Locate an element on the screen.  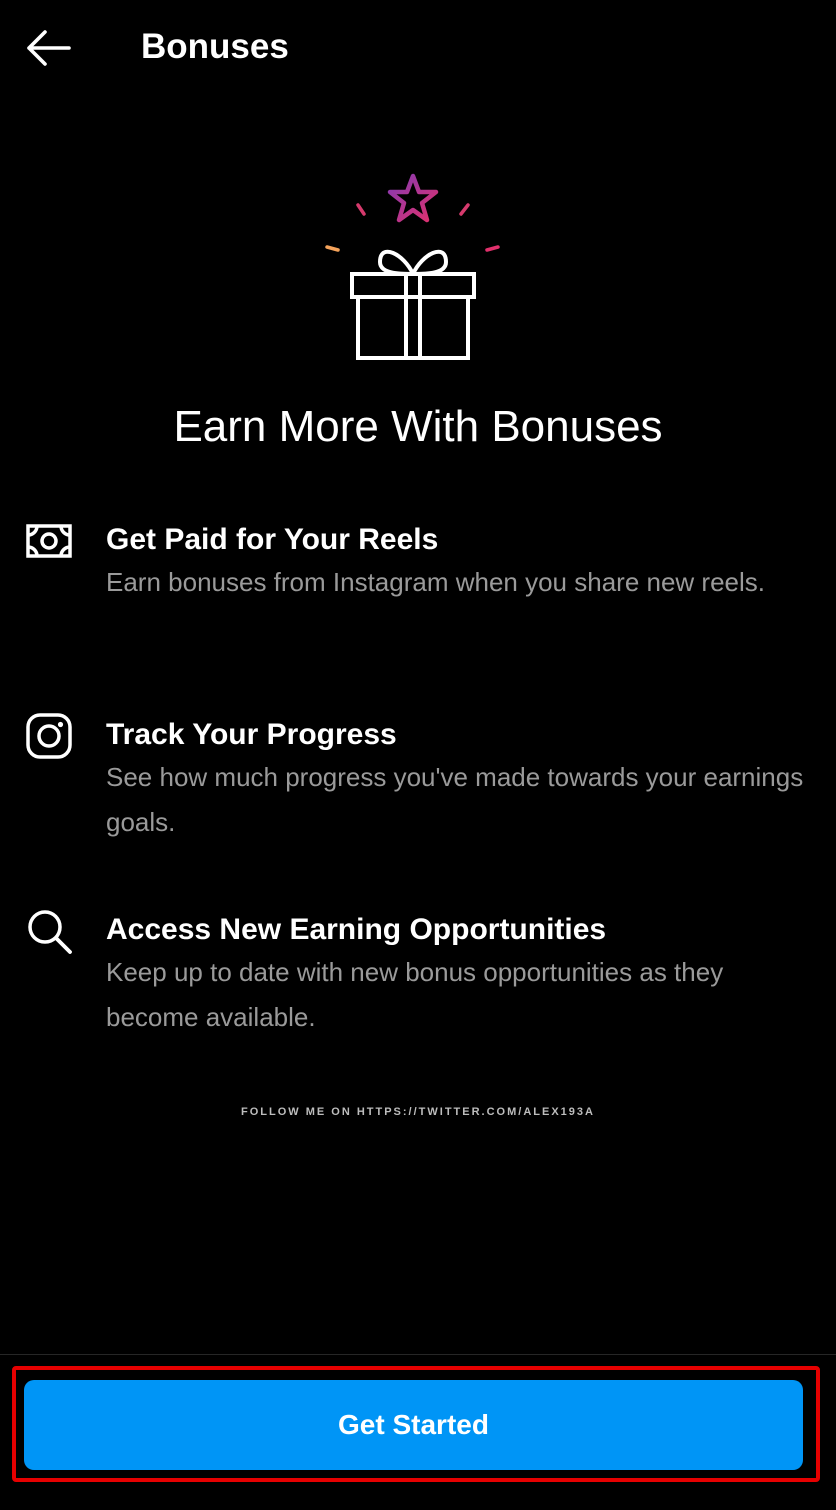
feature-title: Access New Earning Opportunities is located at coordinates (356, 929).